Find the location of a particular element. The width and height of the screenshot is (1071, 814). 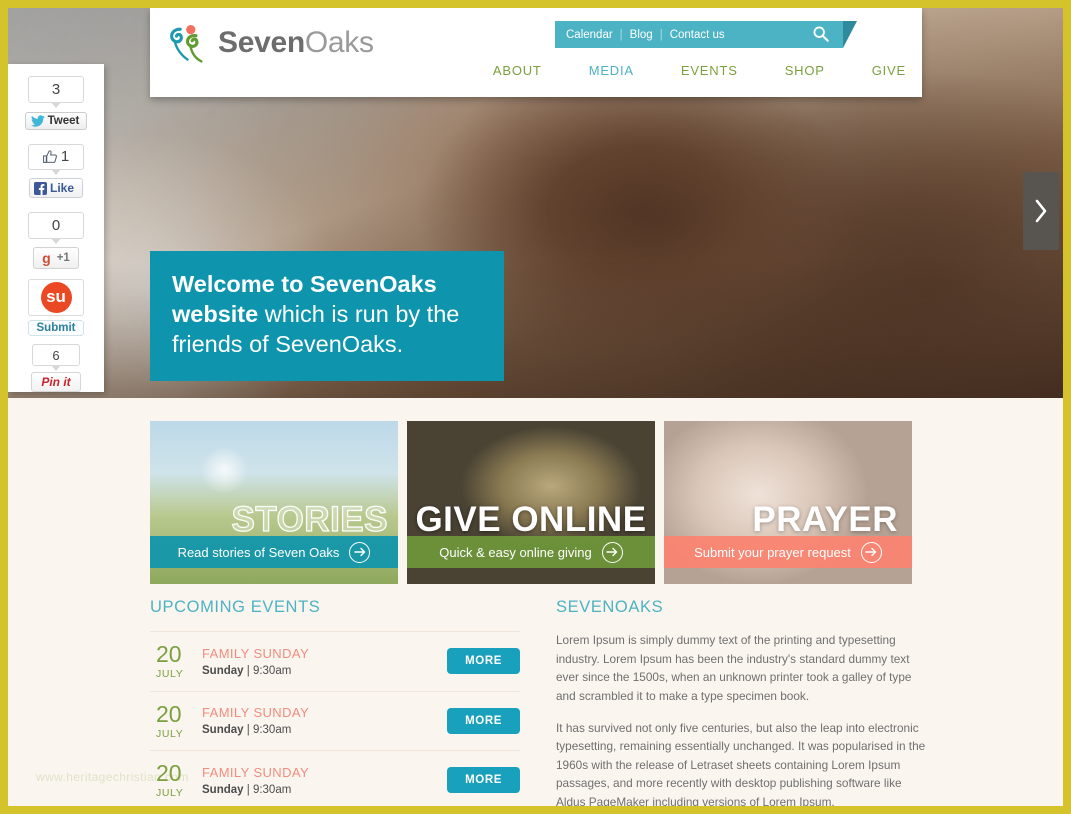

page-watermark: www.heritagechristian.com is located at coordinates (112, 777).